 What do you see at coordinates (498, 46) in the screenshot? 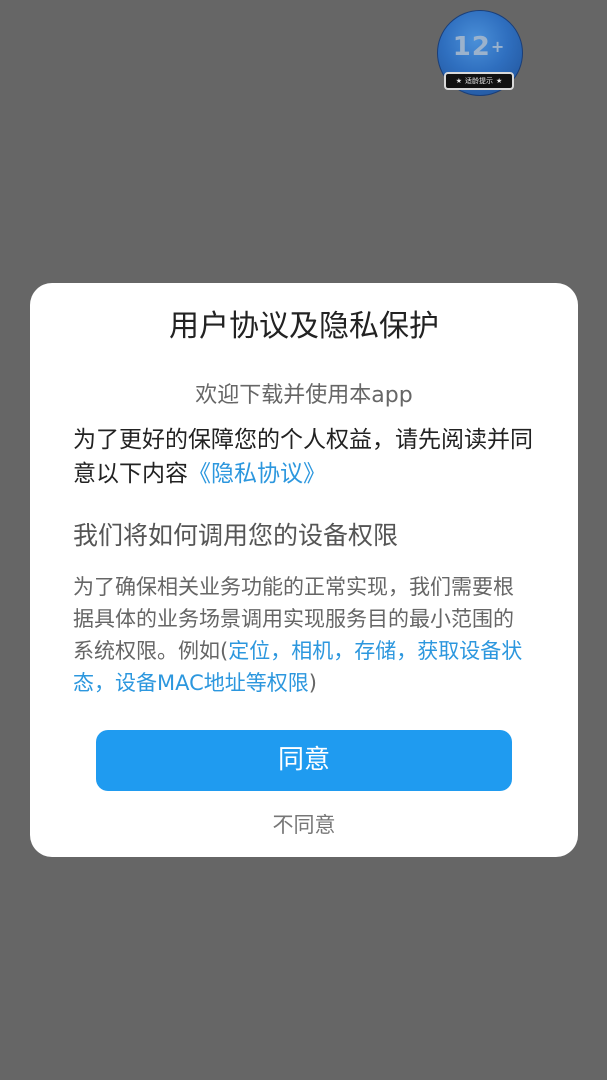
I see `age-plus-sign: +` at bounding box center [498, 46].